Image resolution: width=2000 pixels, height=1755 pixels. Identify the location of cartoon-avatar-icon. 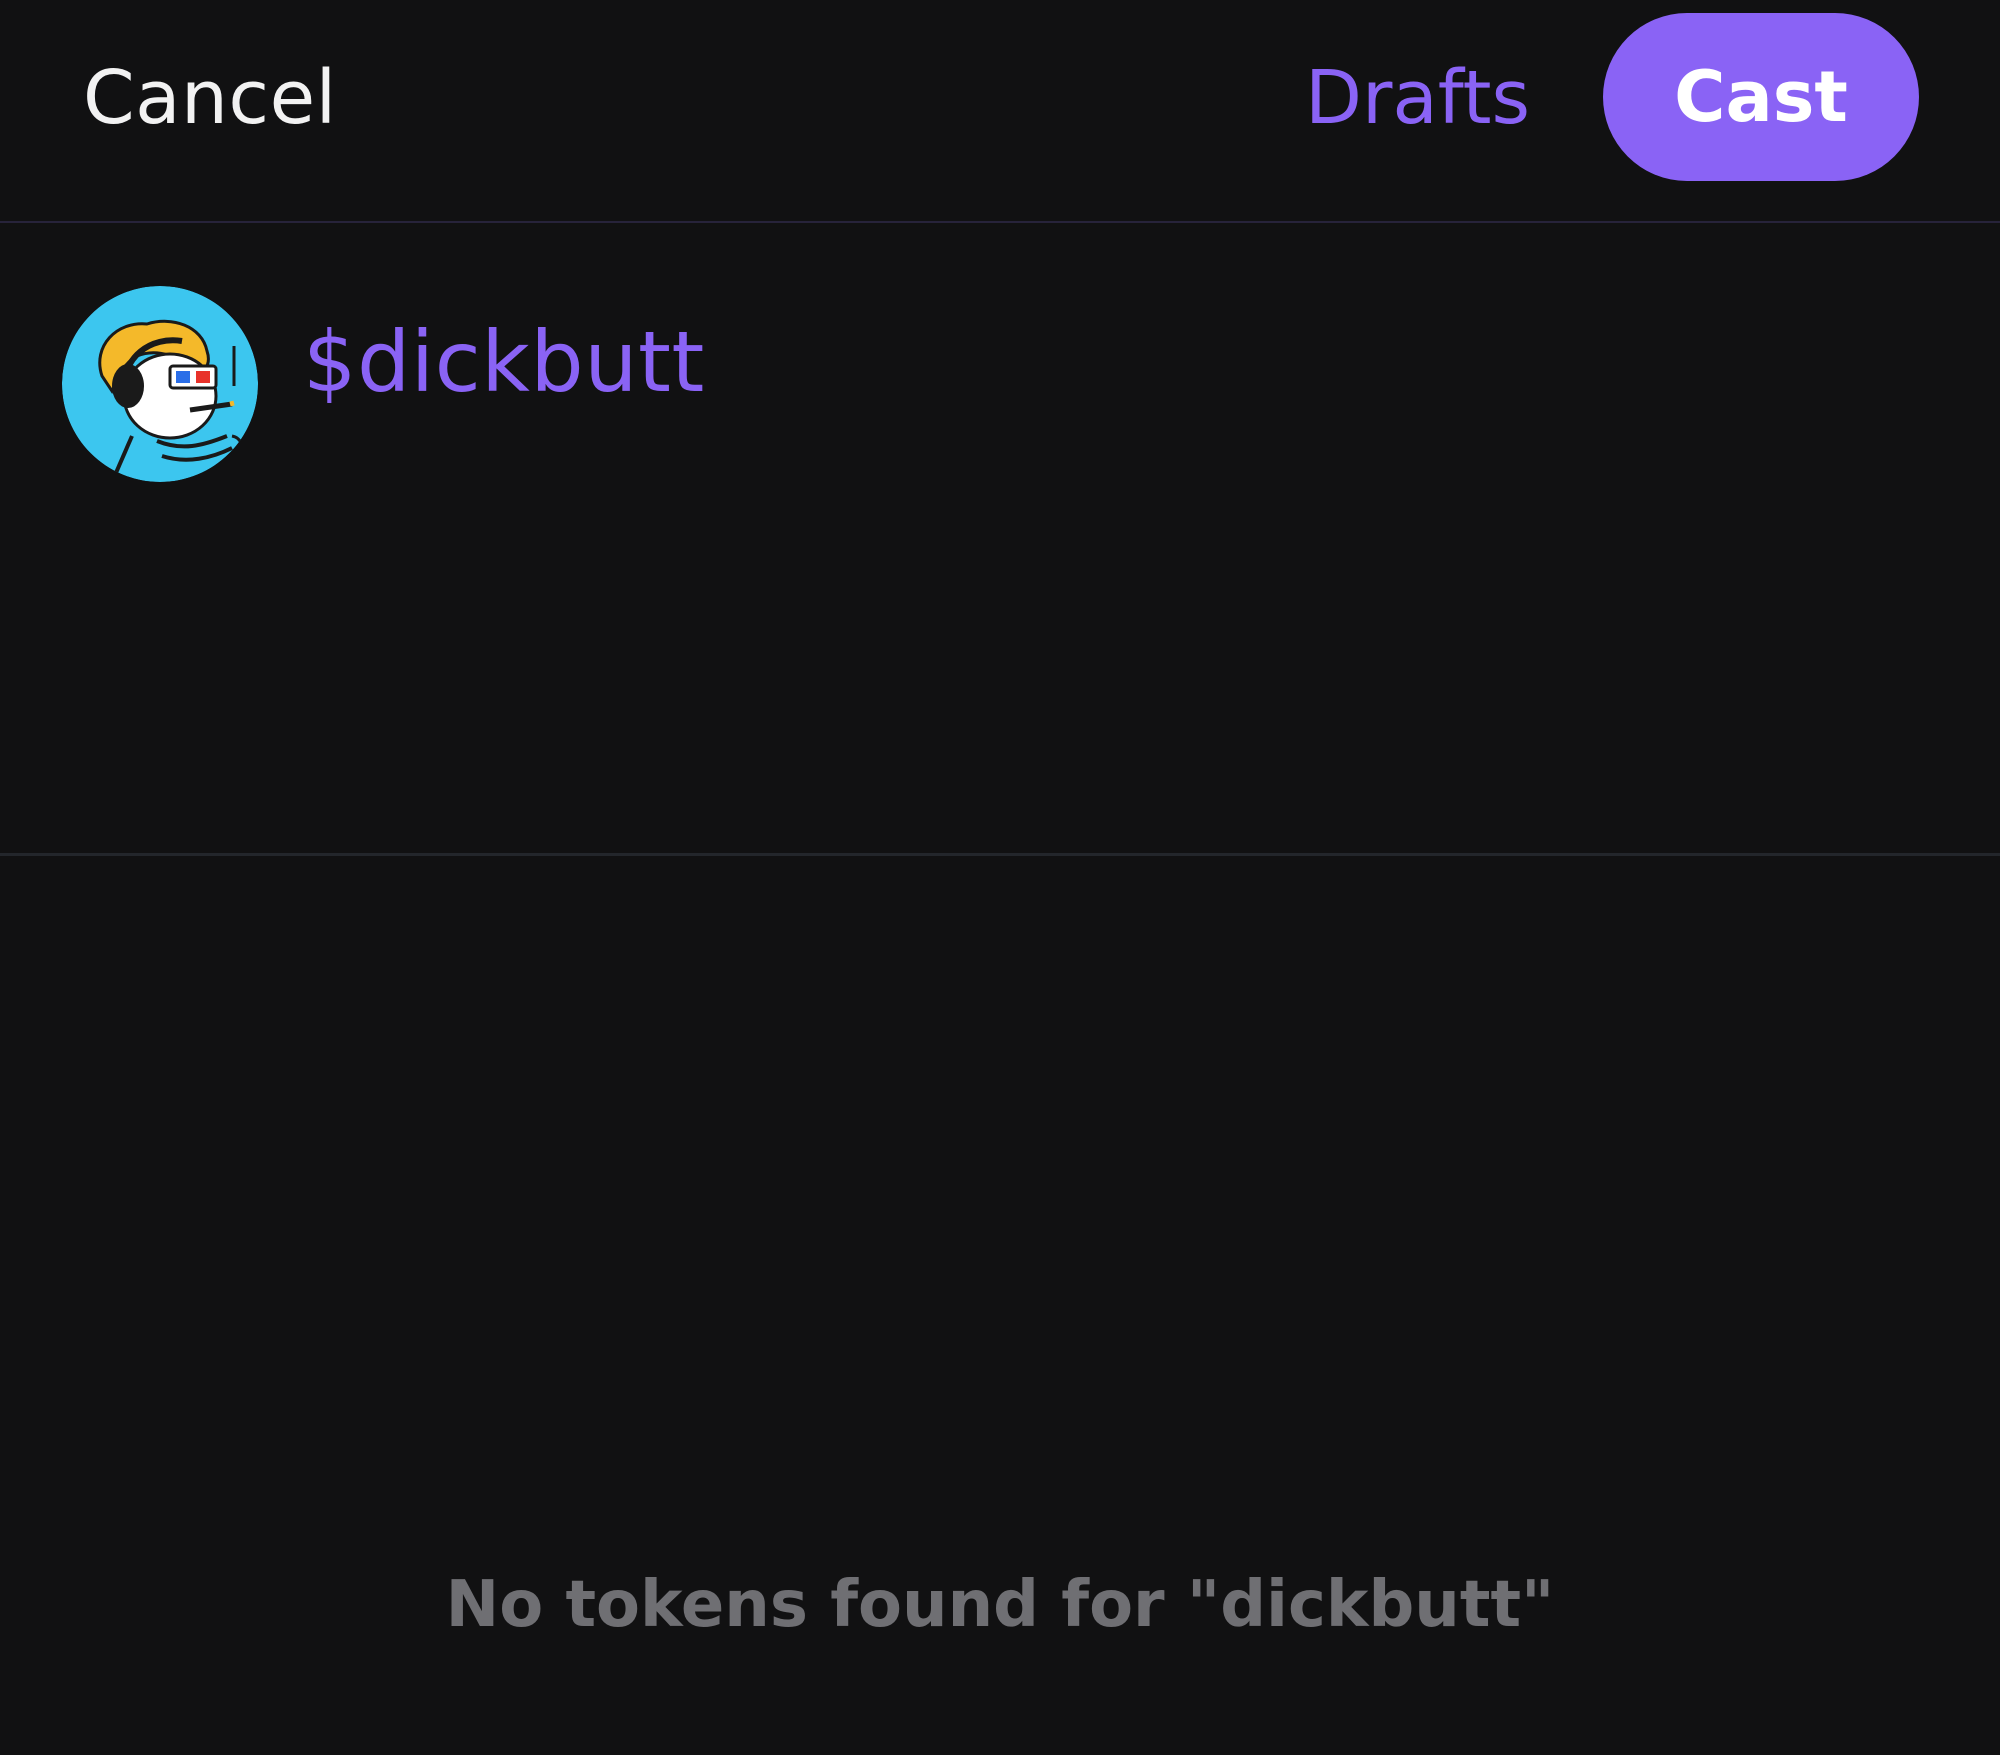
(160, 384).